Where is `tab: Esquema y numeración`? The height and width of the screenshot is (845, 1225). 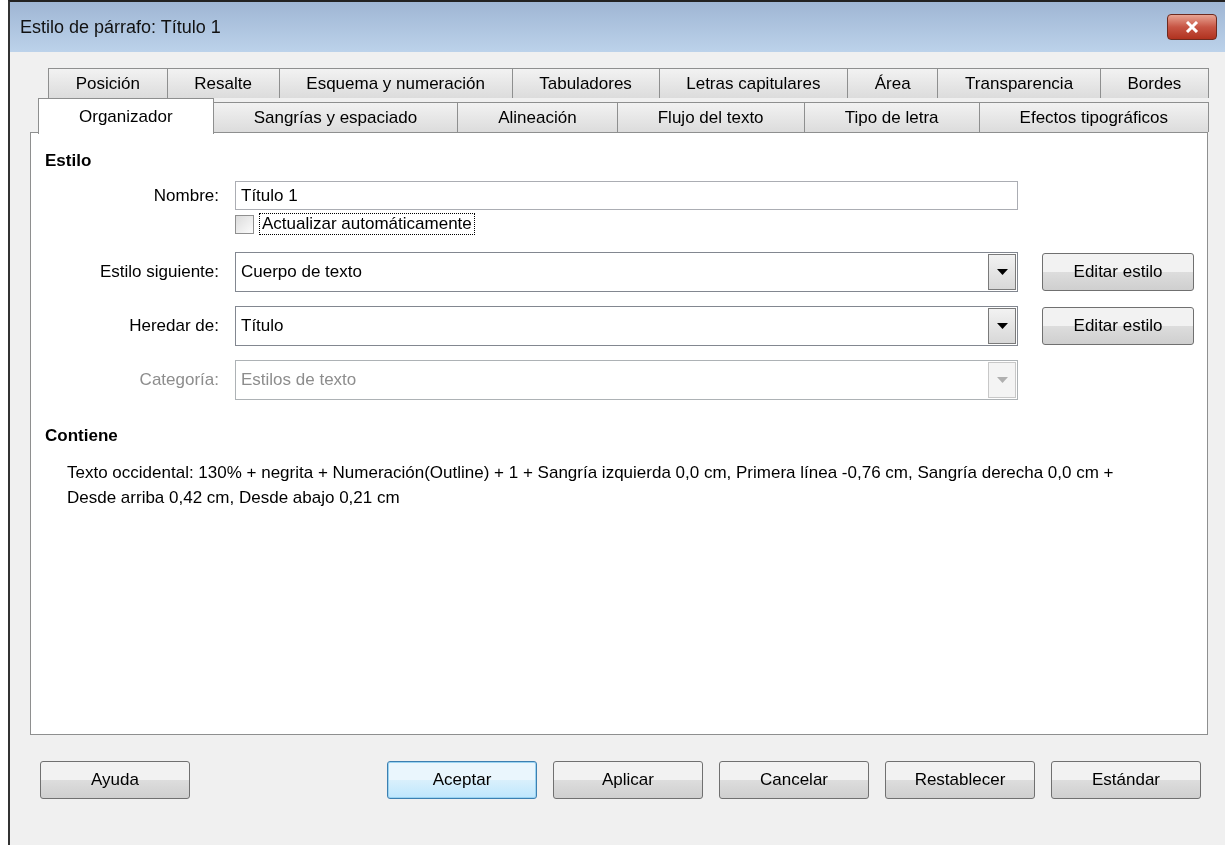 tab: Esquema y numeración is located at coordinates (395, 83).